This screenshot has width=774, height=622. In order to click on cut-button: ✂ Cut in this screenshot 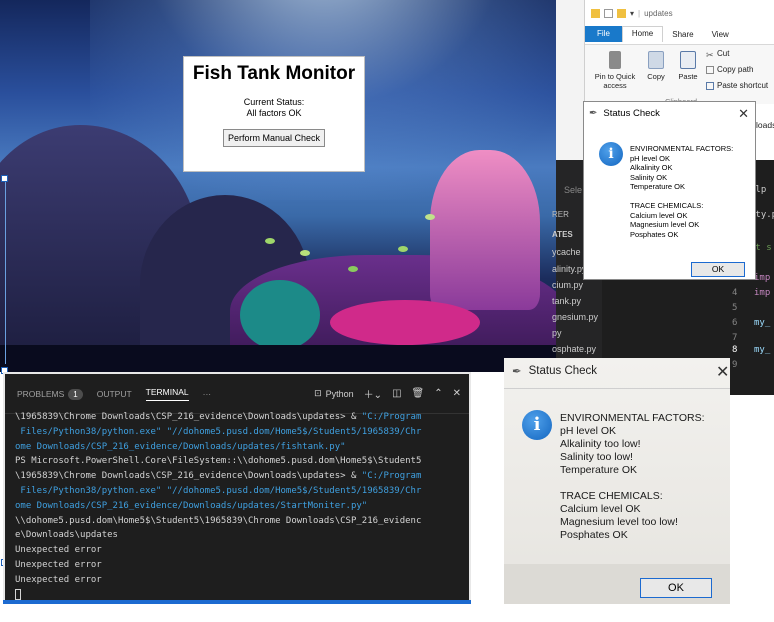, I will do `click(717, 54)`.